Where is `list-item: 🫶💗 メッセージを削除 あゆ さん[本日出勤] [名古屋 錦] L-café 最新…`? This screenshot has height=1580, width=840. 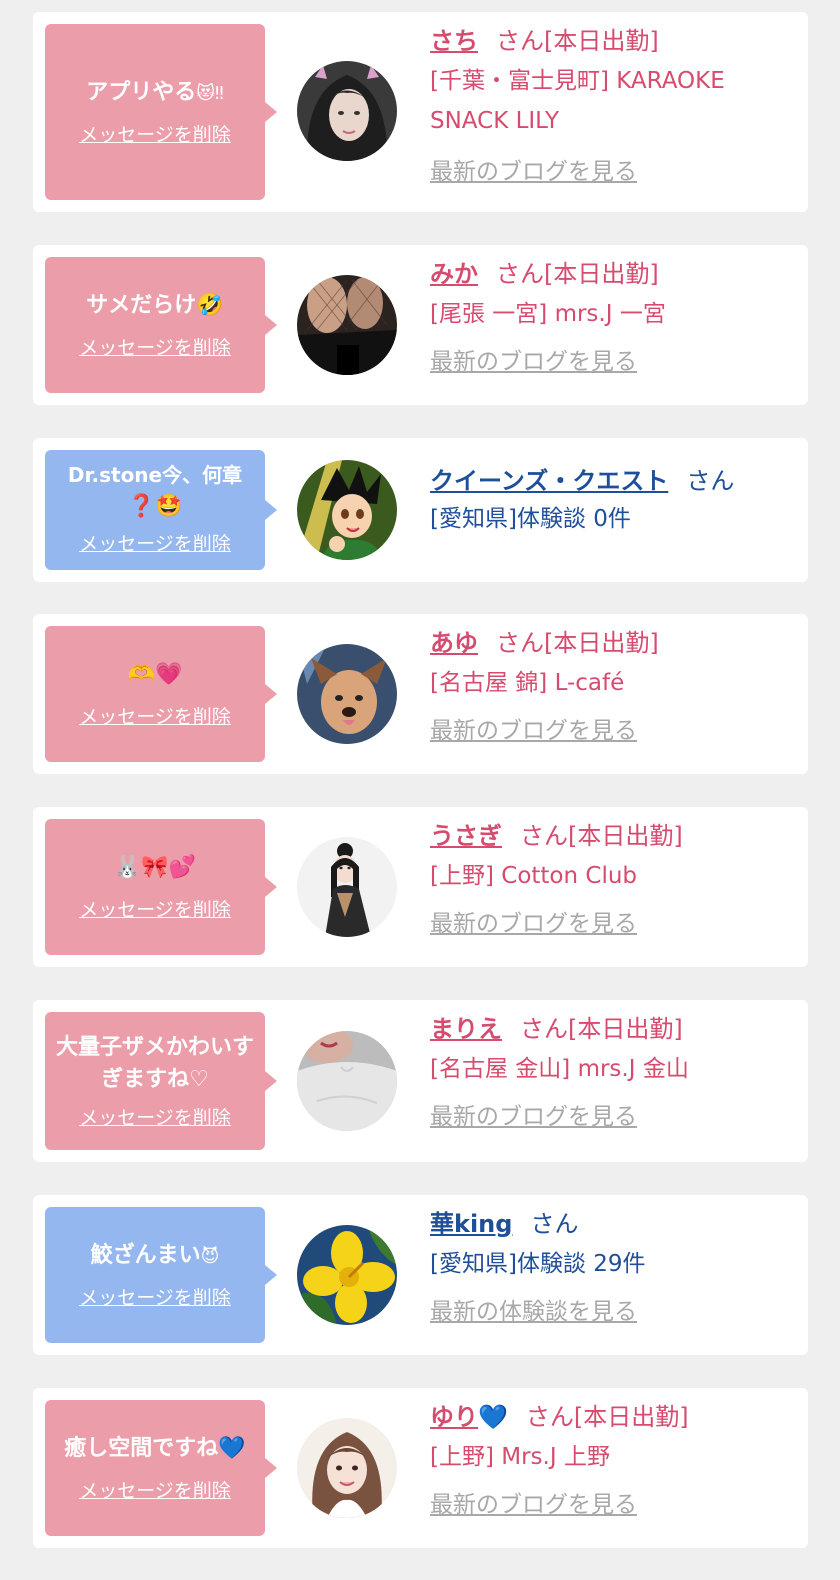
list-item: 🫶💗 メッセージを削除 あゆ さん[本日出勤] [名古屋 錦] L-café 最新… is located at coordinates (420, 694).